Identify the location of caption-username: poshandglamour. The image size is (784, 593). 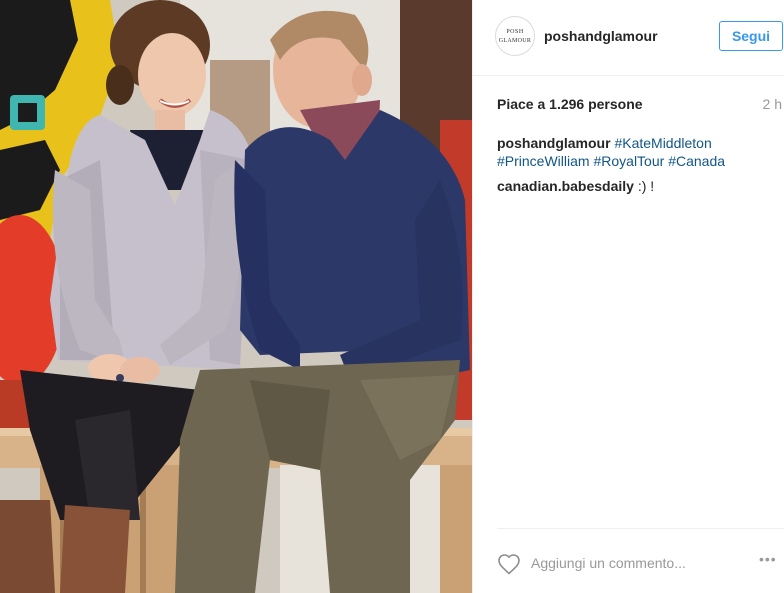
(554, 143).